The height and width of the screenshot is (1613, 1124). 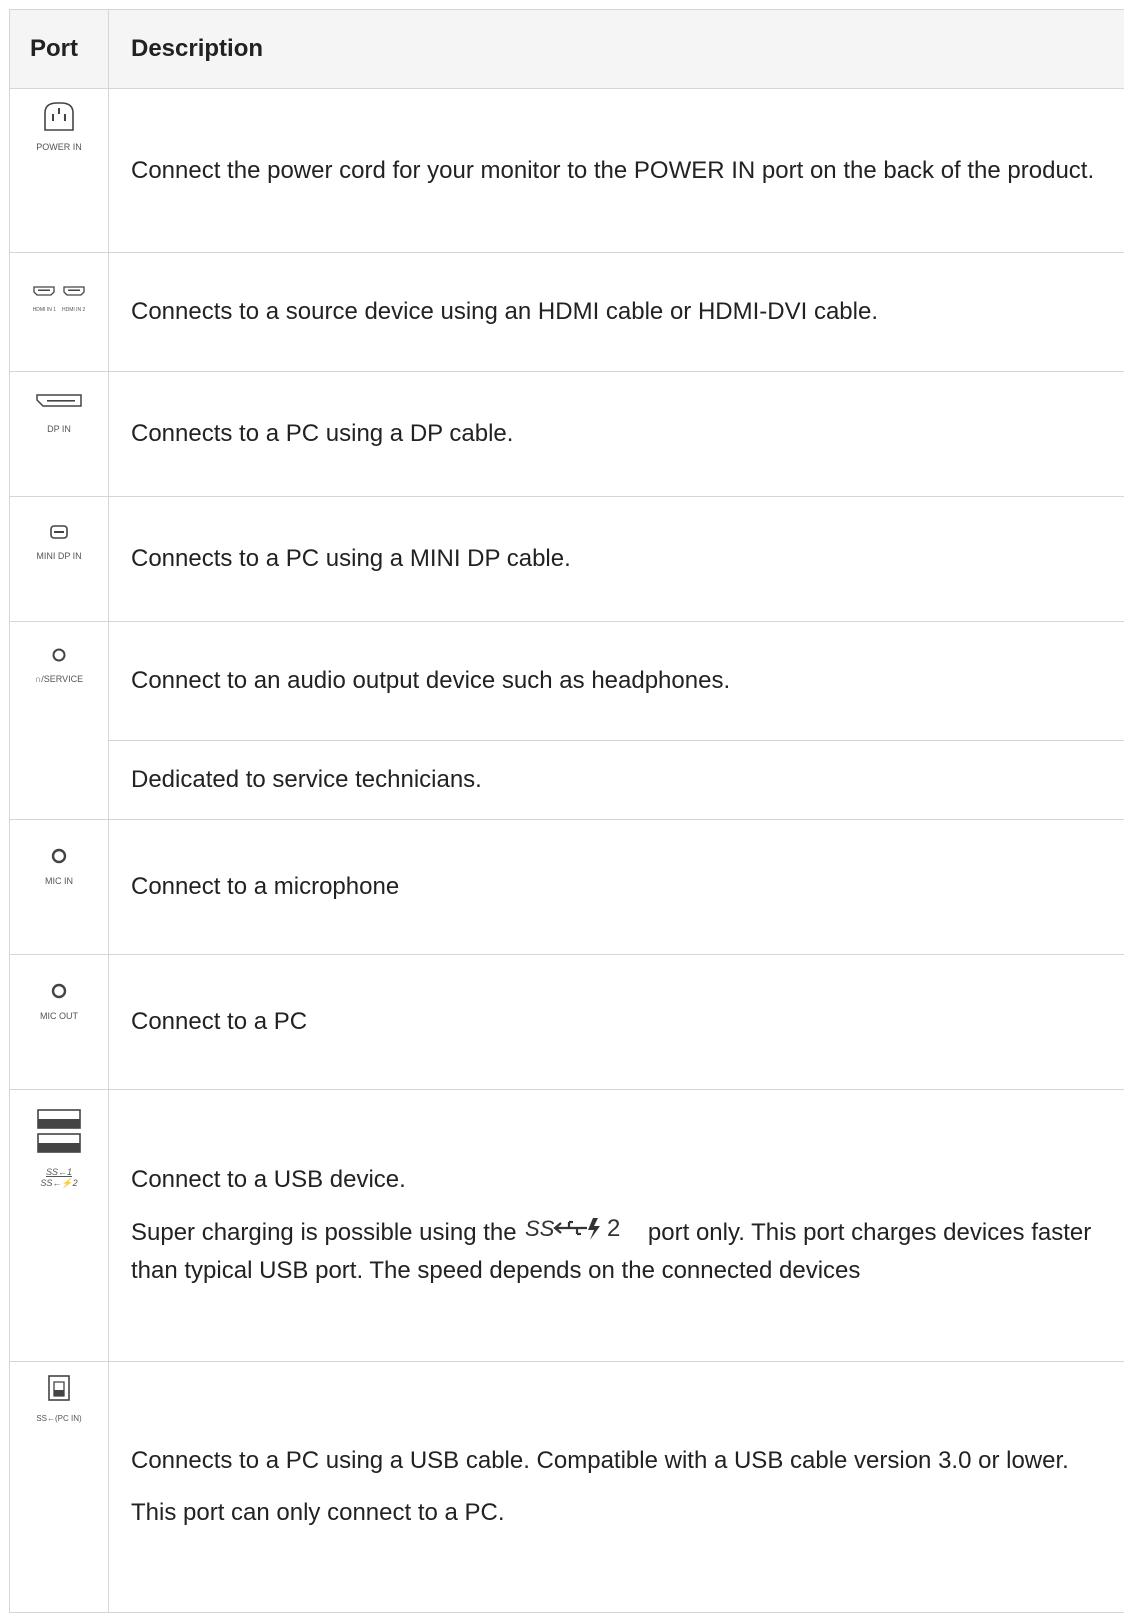 What do you see at coordinates (59, 1226) in the screenshot?
I see `port-cell: SS←1 SS←⚡2` at bounding box center [59, 1226].